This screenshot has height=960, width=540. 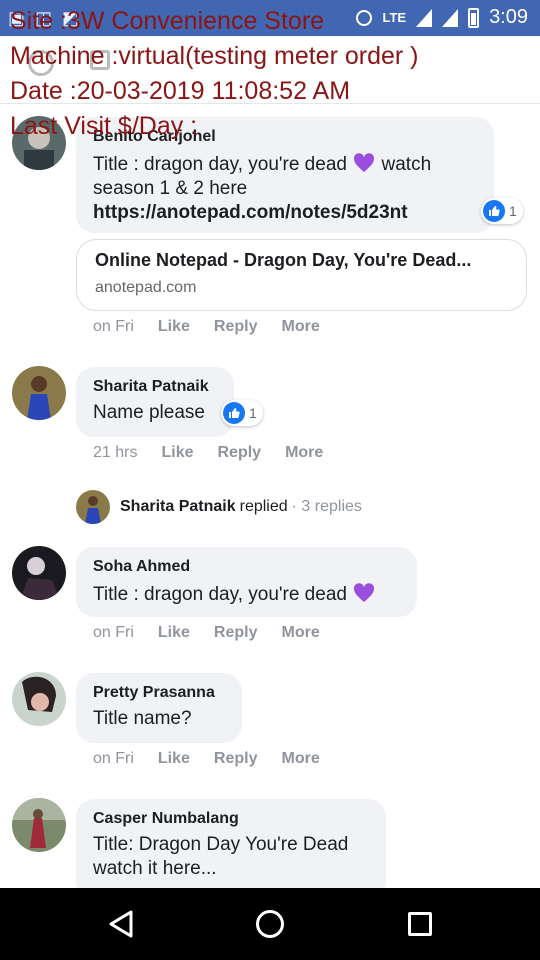 What do you see at coordinates (154, 387) in the screenshot?
I see `comment-author: Sharita Patnaik` at bounding box center [154, 387].